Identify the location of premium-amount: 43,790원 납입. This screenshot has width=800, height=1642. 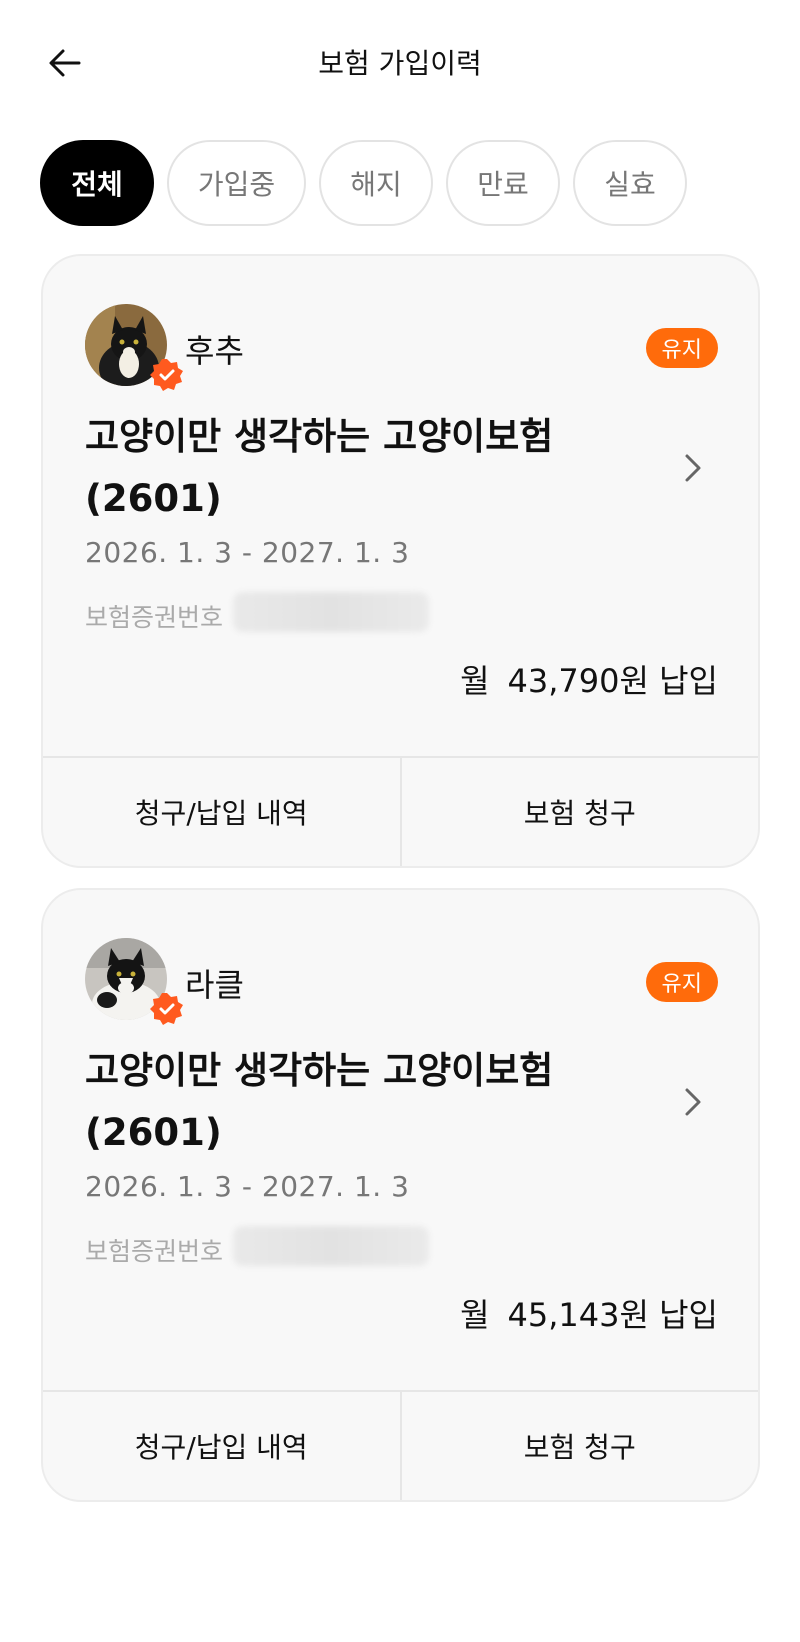
(612, 681).